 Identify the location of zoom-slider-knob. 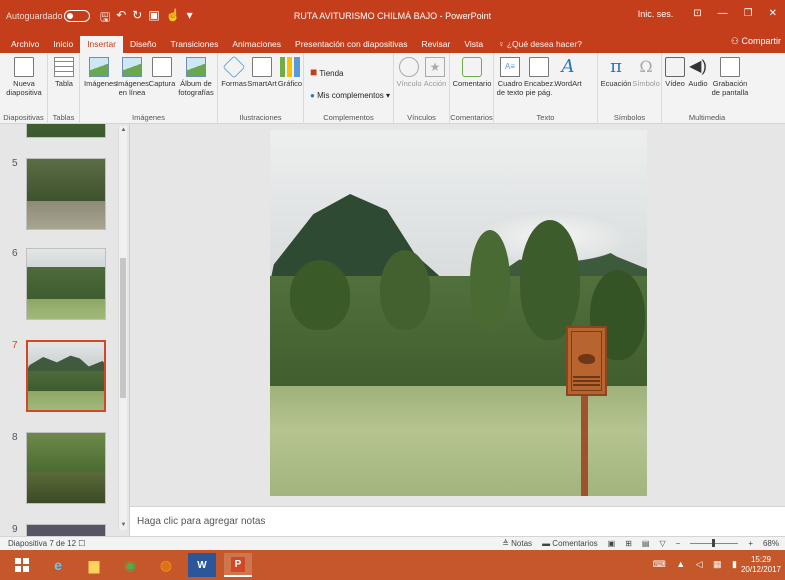
(714, 543).